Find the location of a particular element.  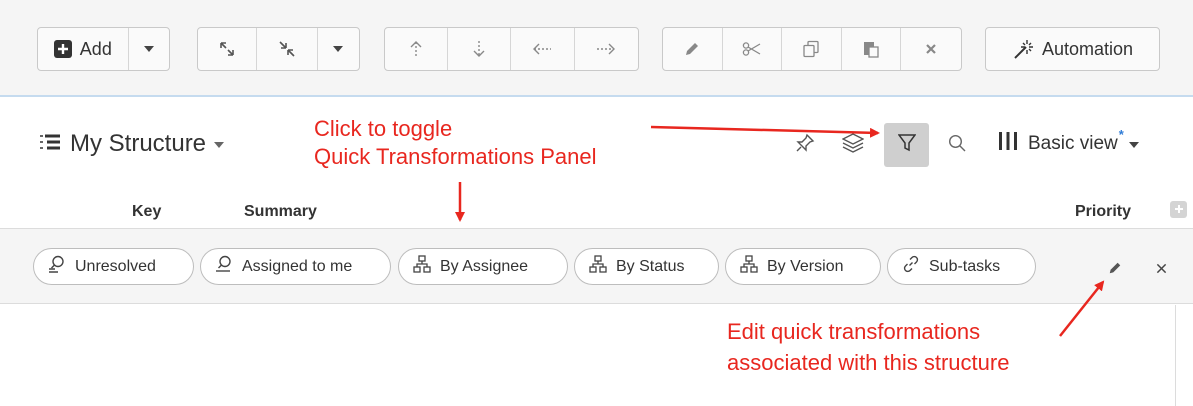

move-right-button is located at coordinates (606, 49).